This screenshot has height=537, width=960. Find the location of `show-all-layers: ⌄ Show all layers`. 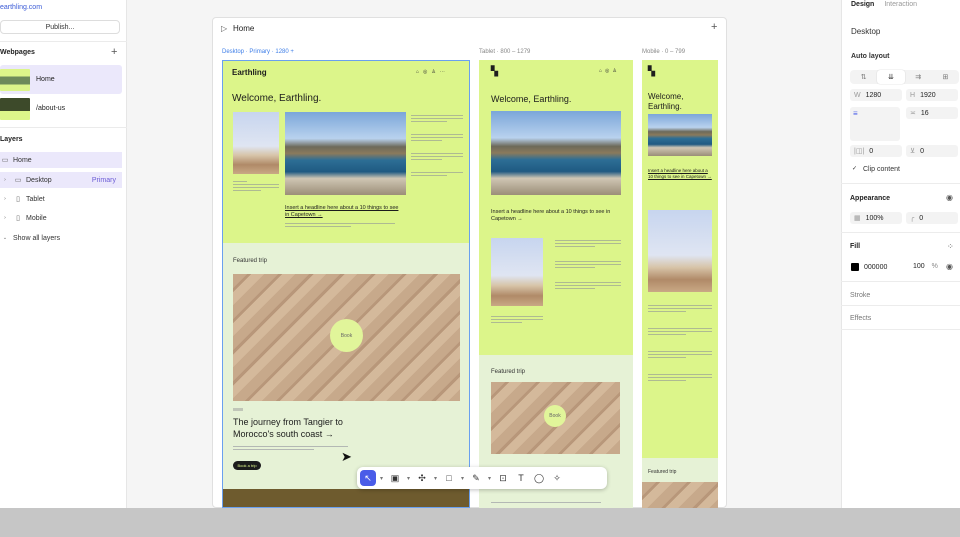

show-all-layers: ⌄ Show all layers is located at coordinates (61, 238).